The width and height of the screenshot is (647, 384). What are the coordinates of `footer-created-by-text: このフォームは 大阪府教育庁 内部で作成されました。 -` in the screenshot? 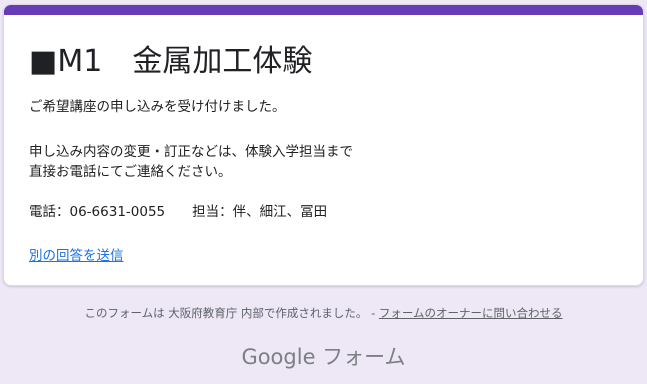 It's located at (231, 313).